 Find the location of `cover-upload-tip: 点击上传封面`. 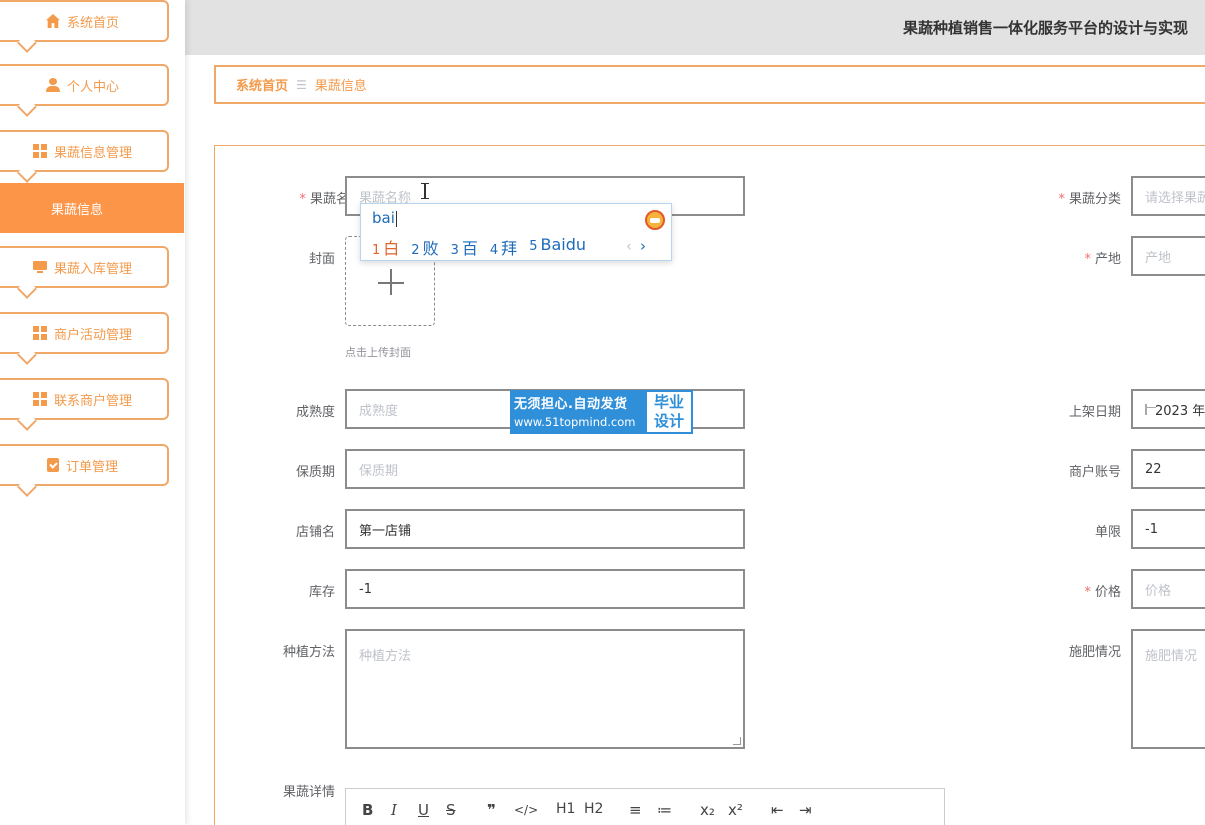

cover-upload-tip: 点击上传封面 is located at coordinates (378, 352).